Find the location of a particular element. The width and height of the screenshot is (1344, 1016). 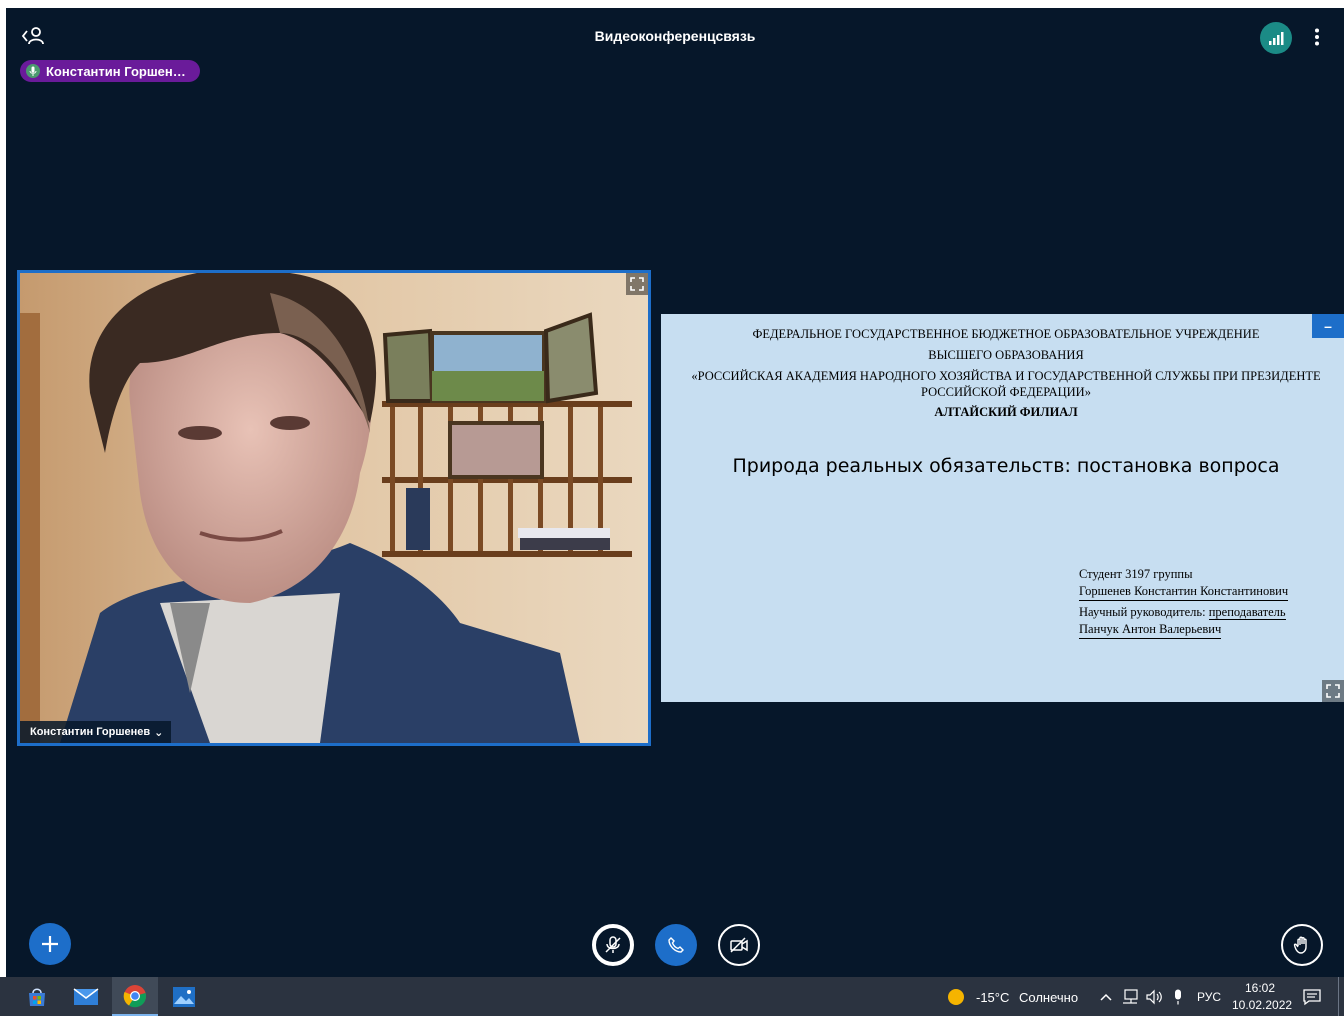

video-user-name-dropdown: Константин Горшенев ⌄ is located at coordinates (96, 732).